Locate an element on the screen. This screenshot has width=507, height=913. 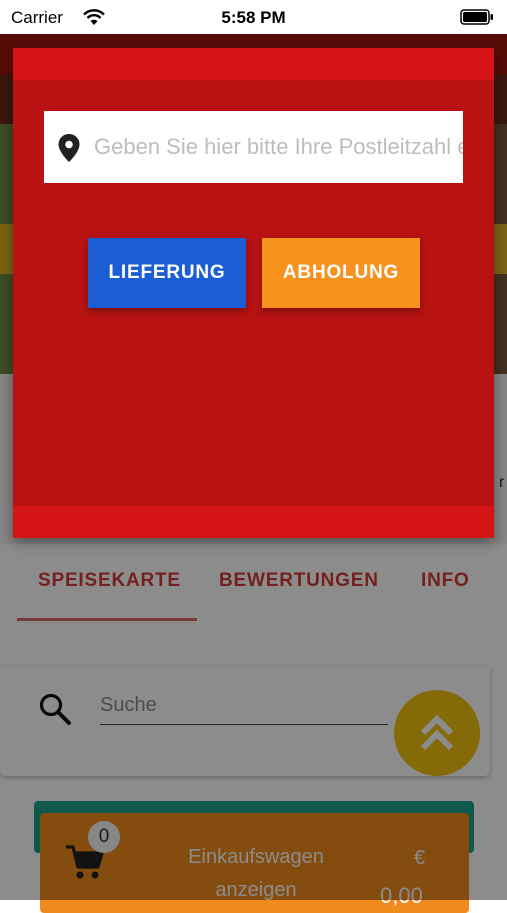
modal-top-band is located at coordinates (253, 64).